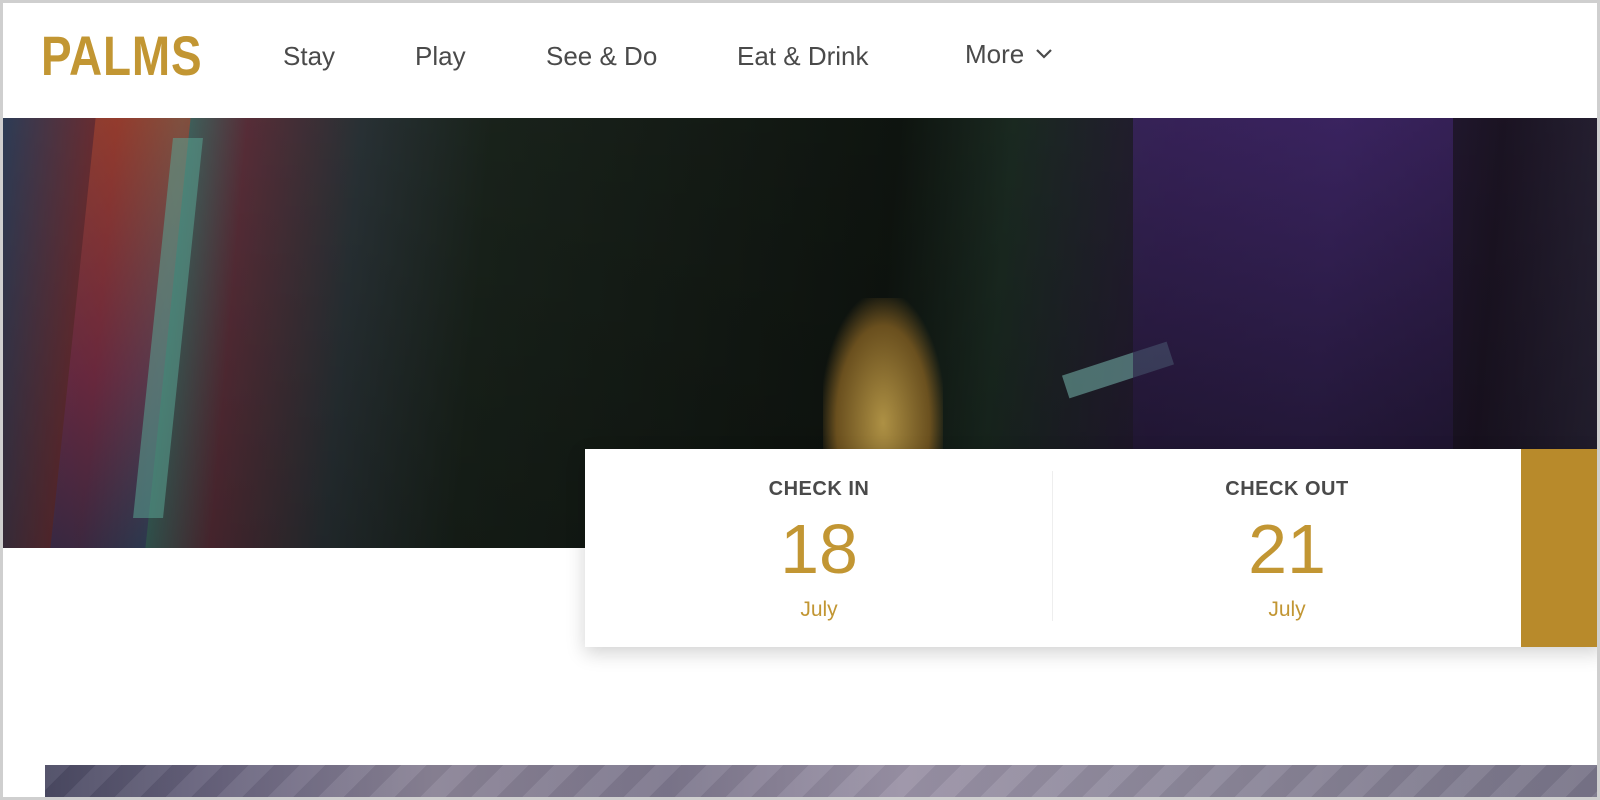 This screenshot has height=800, width=1600. I want to click on check-in-label: CHECK IN, so click(819, 489).